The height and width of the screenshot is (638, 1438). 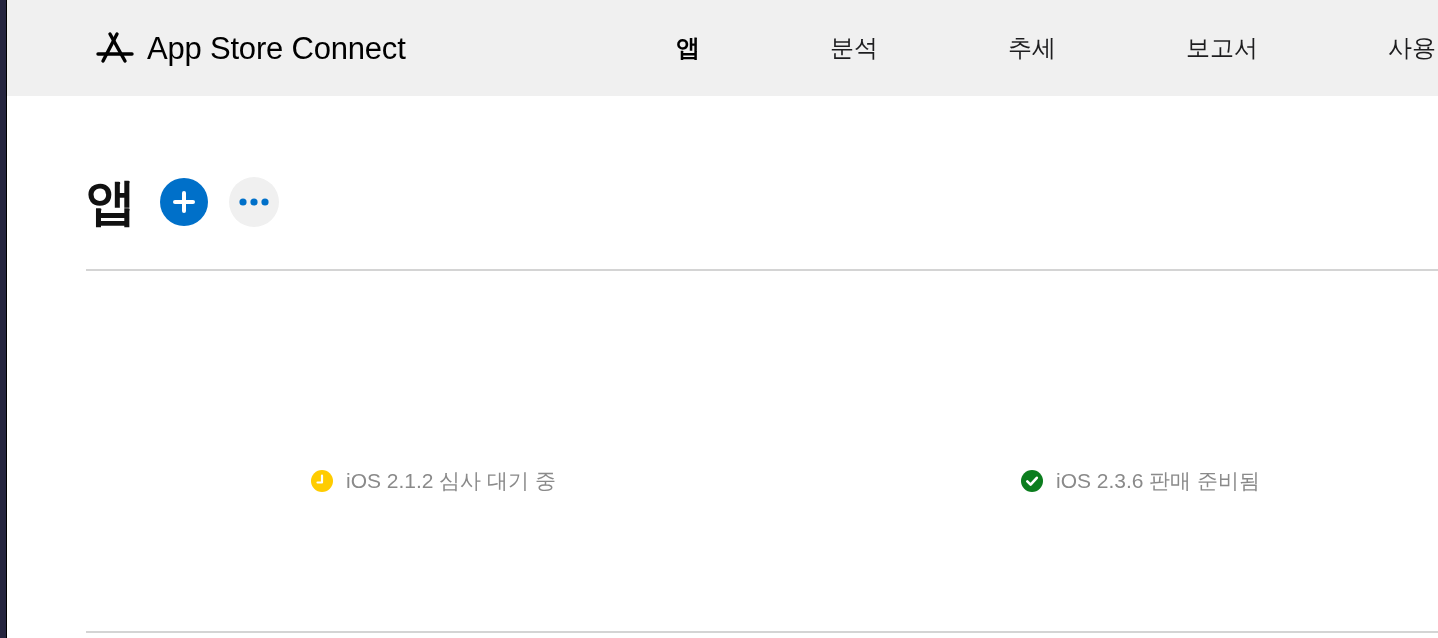 I want to click on nav-tab: 추세, so click(x=1032, y=48).